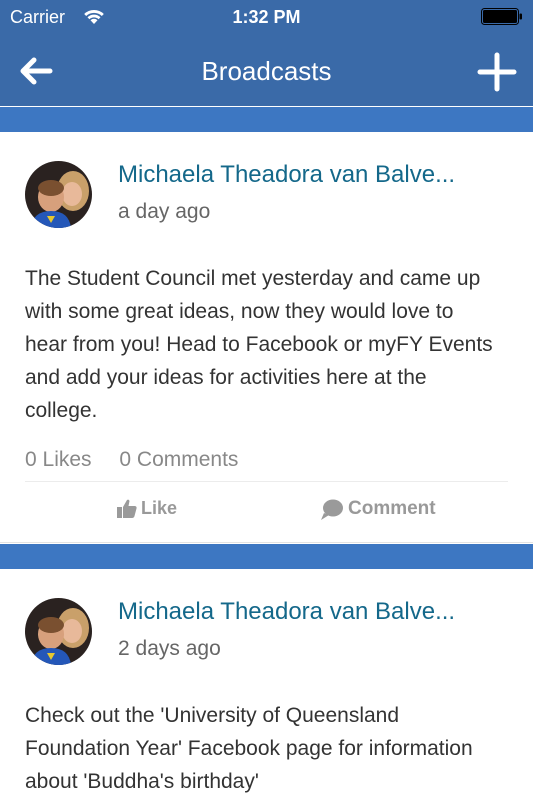 The height and width of the screenshot is (800, 533). Describe the element at coordinates (127, 508) in the screenshot. I see `thumbs-up-icon` at that location.